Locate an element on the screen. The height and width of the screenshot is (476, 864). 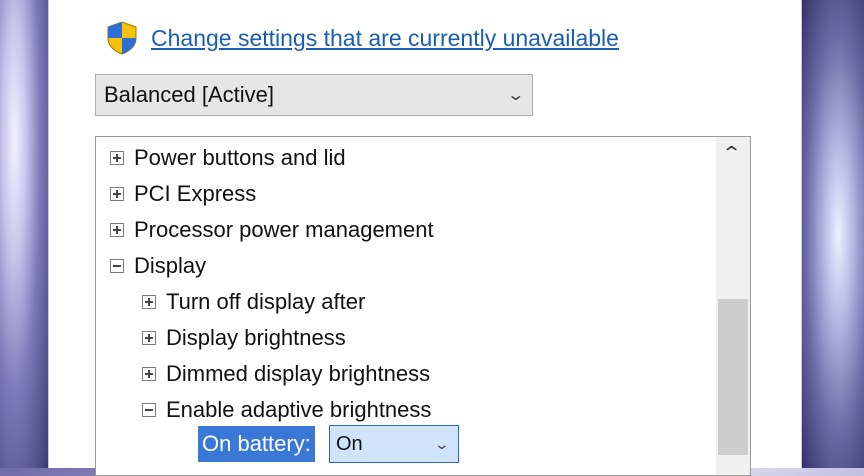
tree-item-processor-power: Processor power management is located at coordinates (272, 230).